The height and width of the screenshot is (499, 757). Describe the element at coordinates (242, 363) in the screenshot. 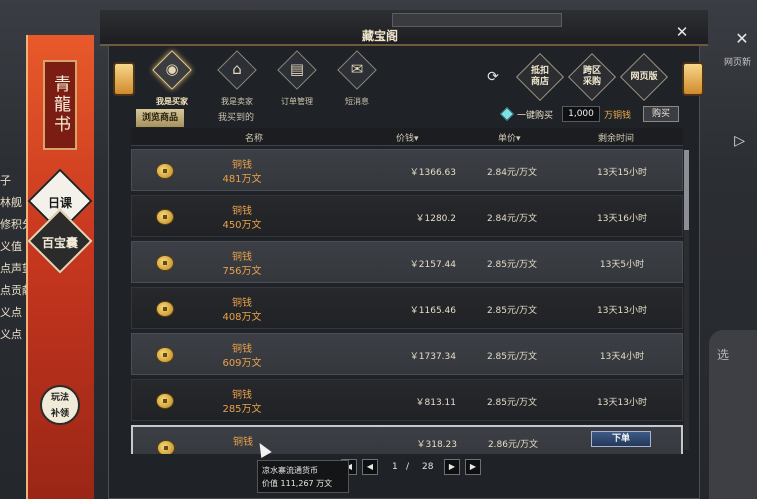

I see `item-amount: 609万文` at that location.